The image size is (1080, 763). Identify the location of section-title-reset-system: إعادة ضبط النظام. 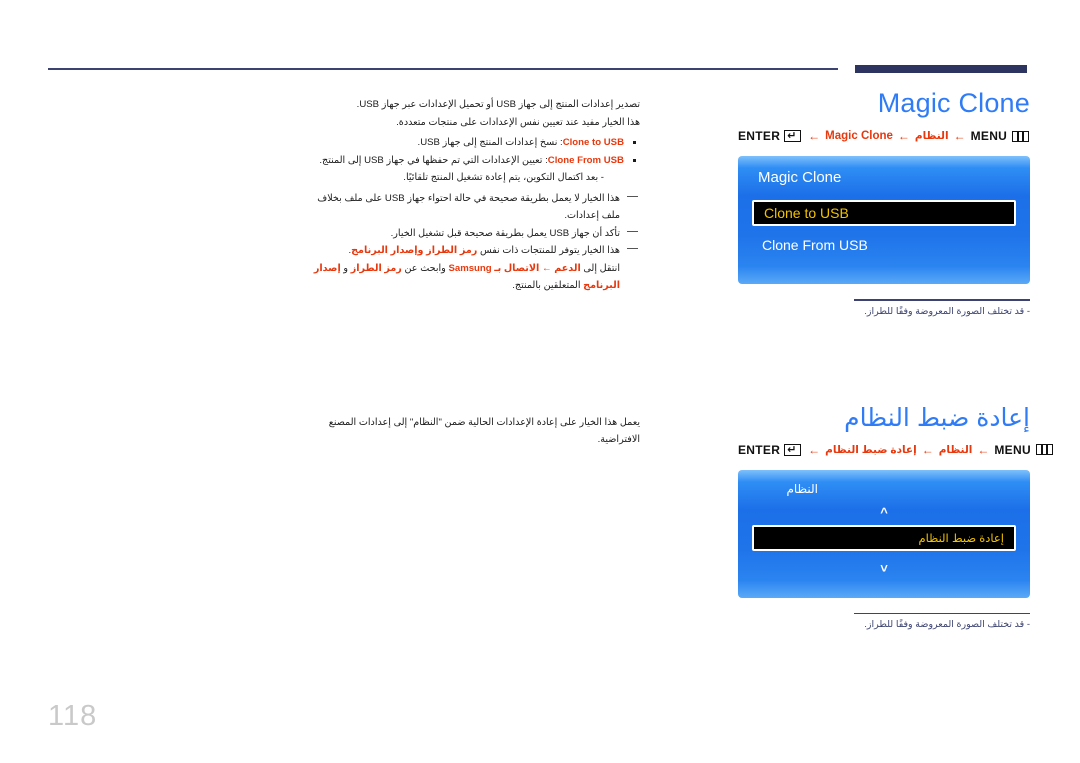
(937, 418).